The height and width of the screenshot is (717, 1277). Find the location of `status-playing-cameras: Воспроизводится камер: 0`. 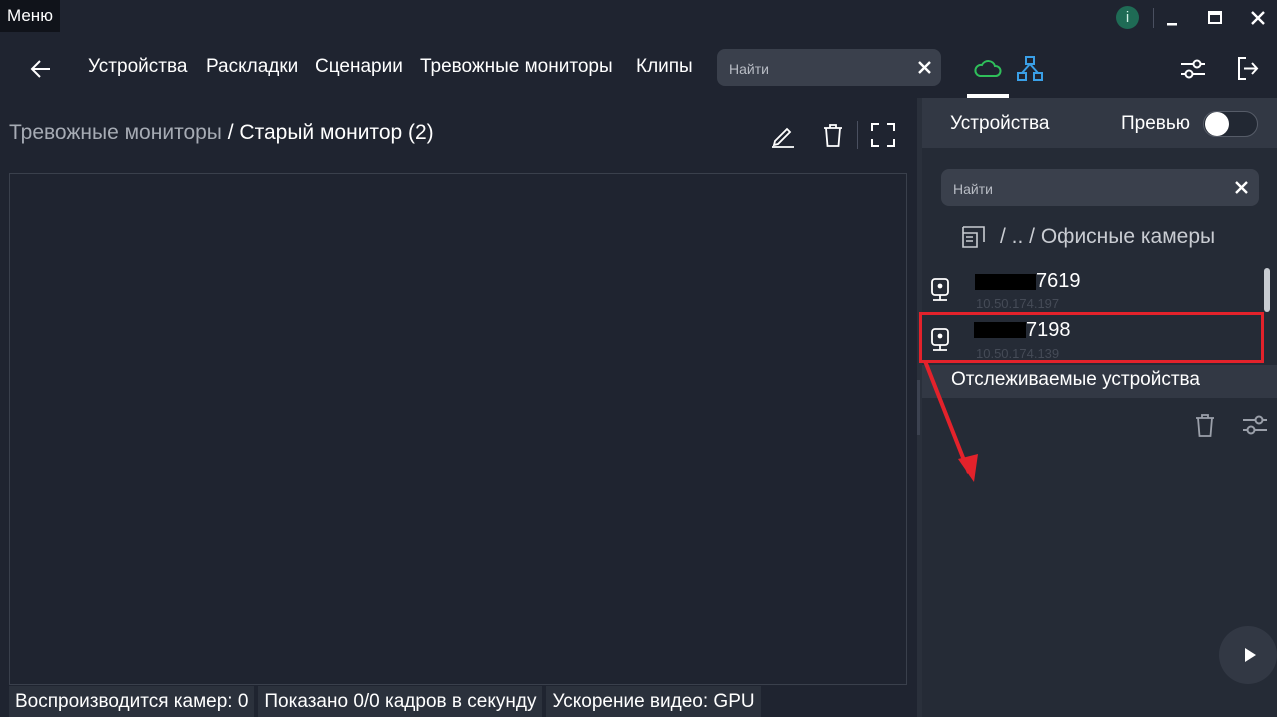

status-playing-cameras: Воспроизводится камер: 0 is located at coordinates (132, 701).